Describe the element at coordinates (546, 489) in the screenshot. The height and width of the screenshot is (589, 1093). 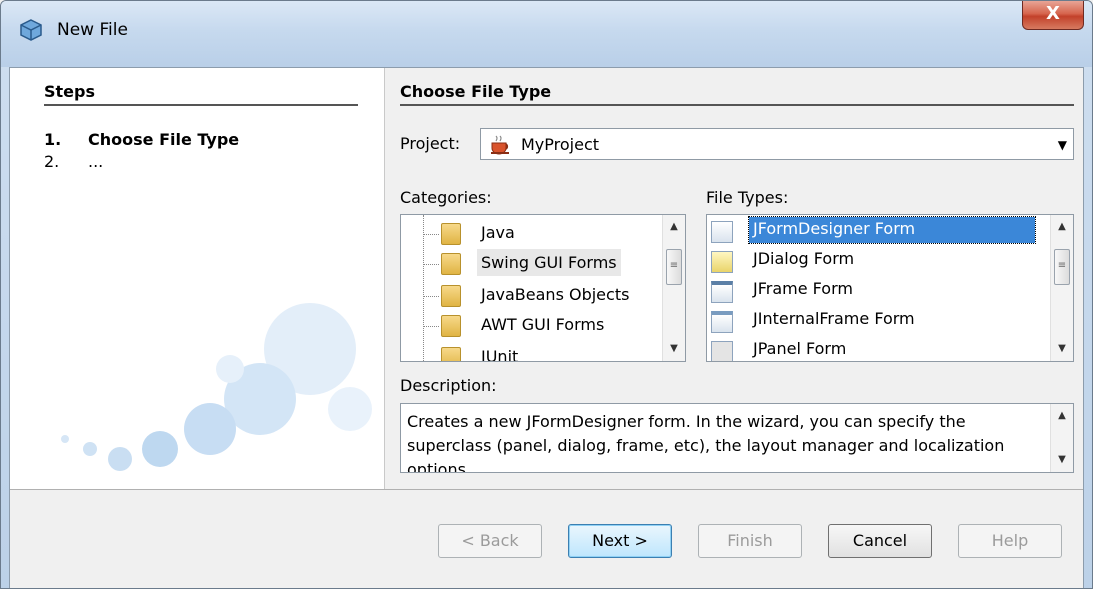
I see `footer-divider` at that location.